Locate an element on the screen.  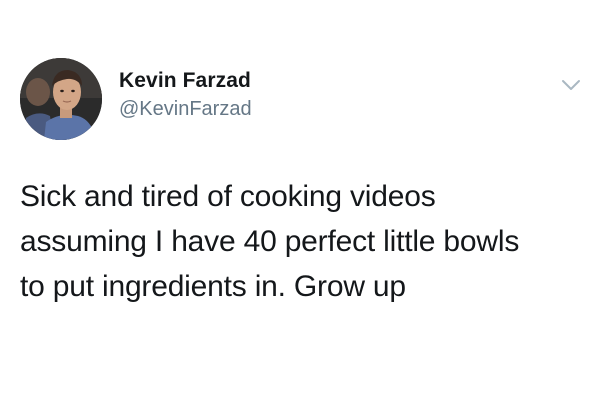
avatar is located at coordinates (61, 99).